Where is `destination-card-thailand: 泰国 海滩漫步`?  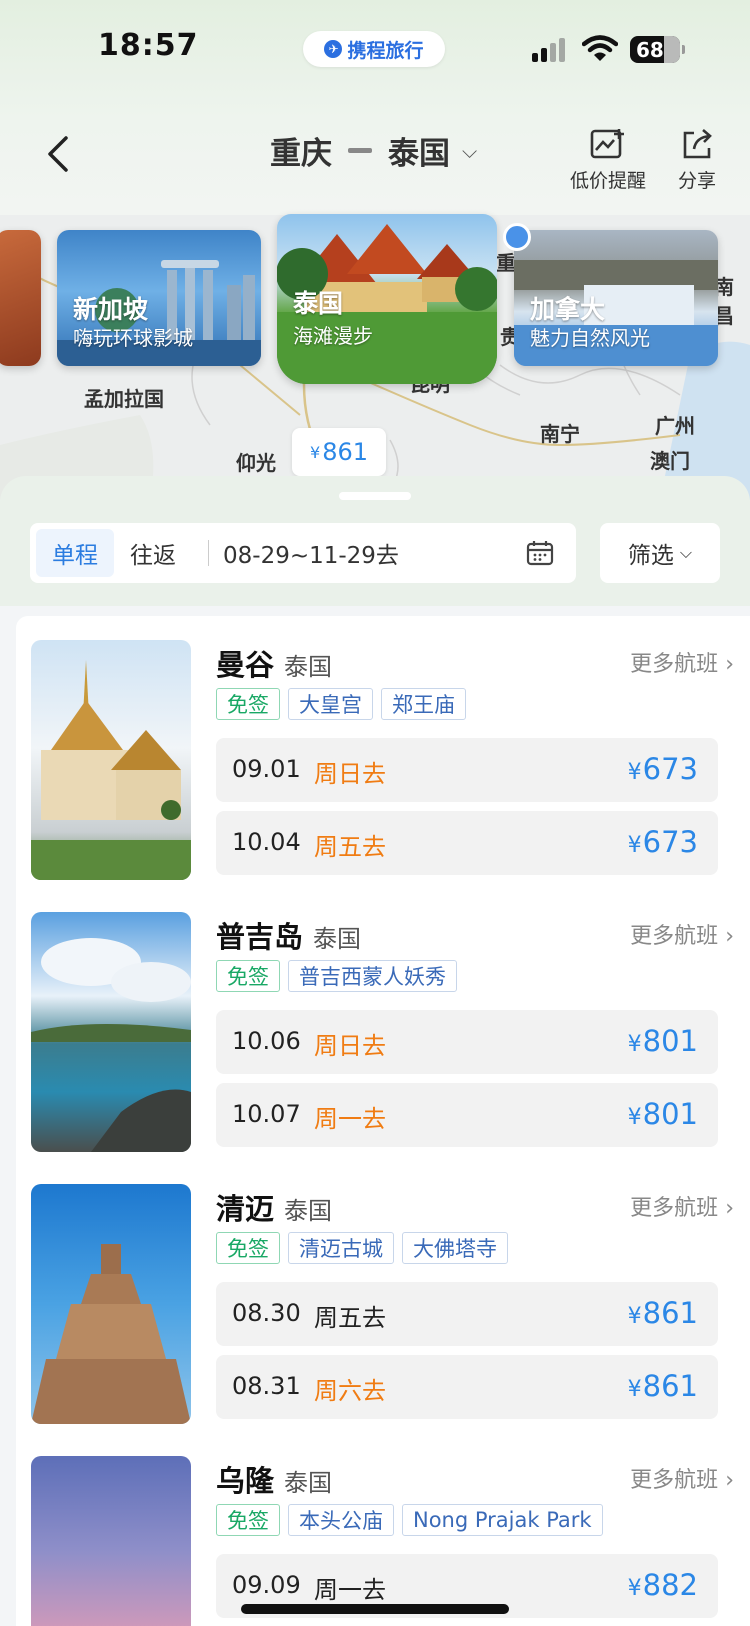 destination-card-thailand: 泰国 海滩漫步 is located at coordinates (387, 299).